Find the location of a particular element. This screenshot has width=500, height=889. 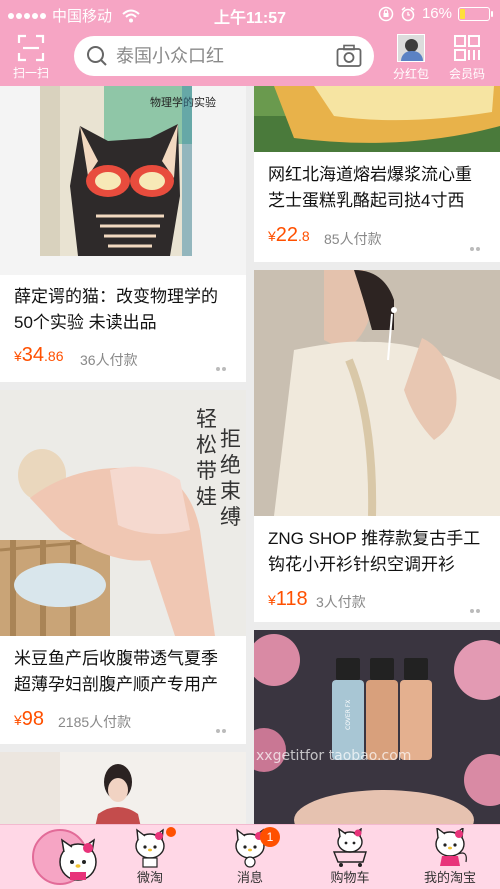

hello-kitty-cart-icon is located at coordinates (349, 847).